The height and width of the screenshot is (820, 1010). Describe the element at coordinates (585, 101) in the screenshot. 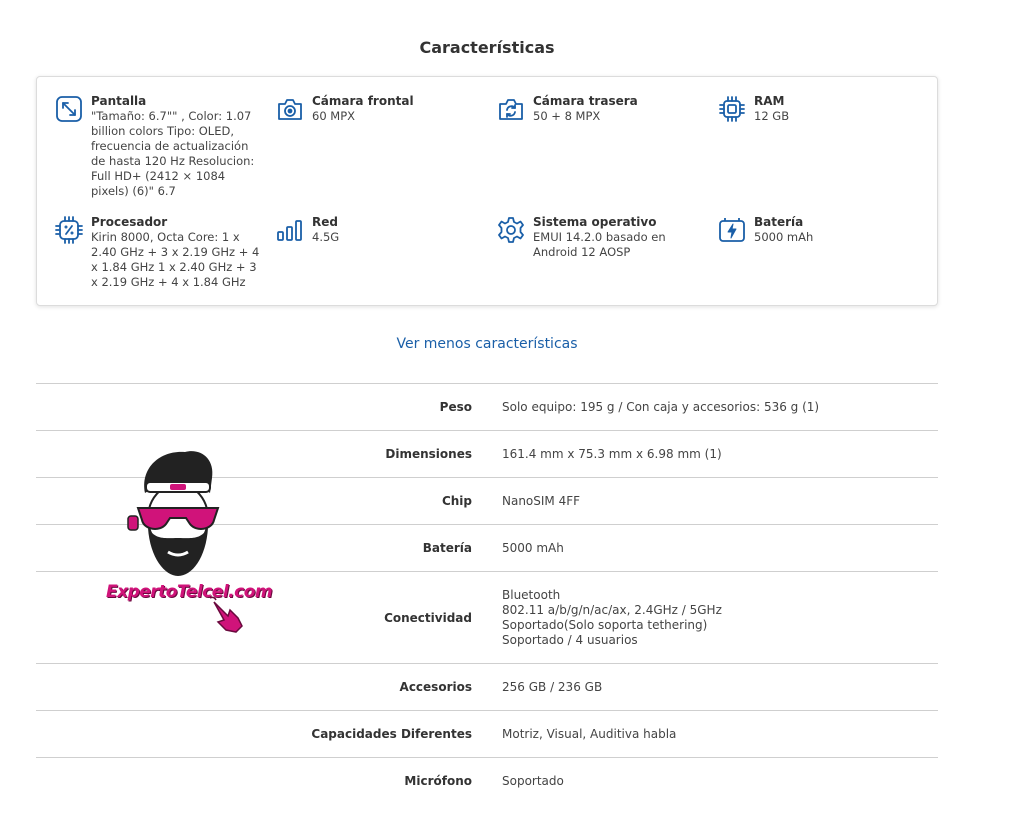

I see `feature-label: Cámara trasera` at that location.